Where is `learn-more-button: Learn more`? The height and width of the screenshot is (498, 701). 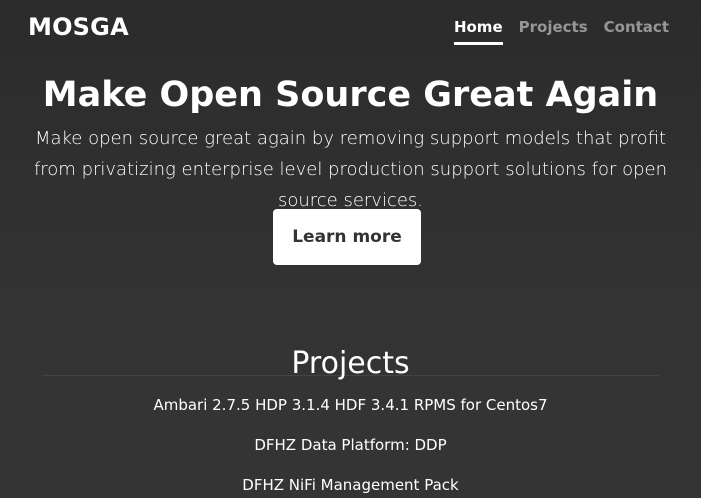 learn-more-button: Learn more is located at coordinates (347, 237).